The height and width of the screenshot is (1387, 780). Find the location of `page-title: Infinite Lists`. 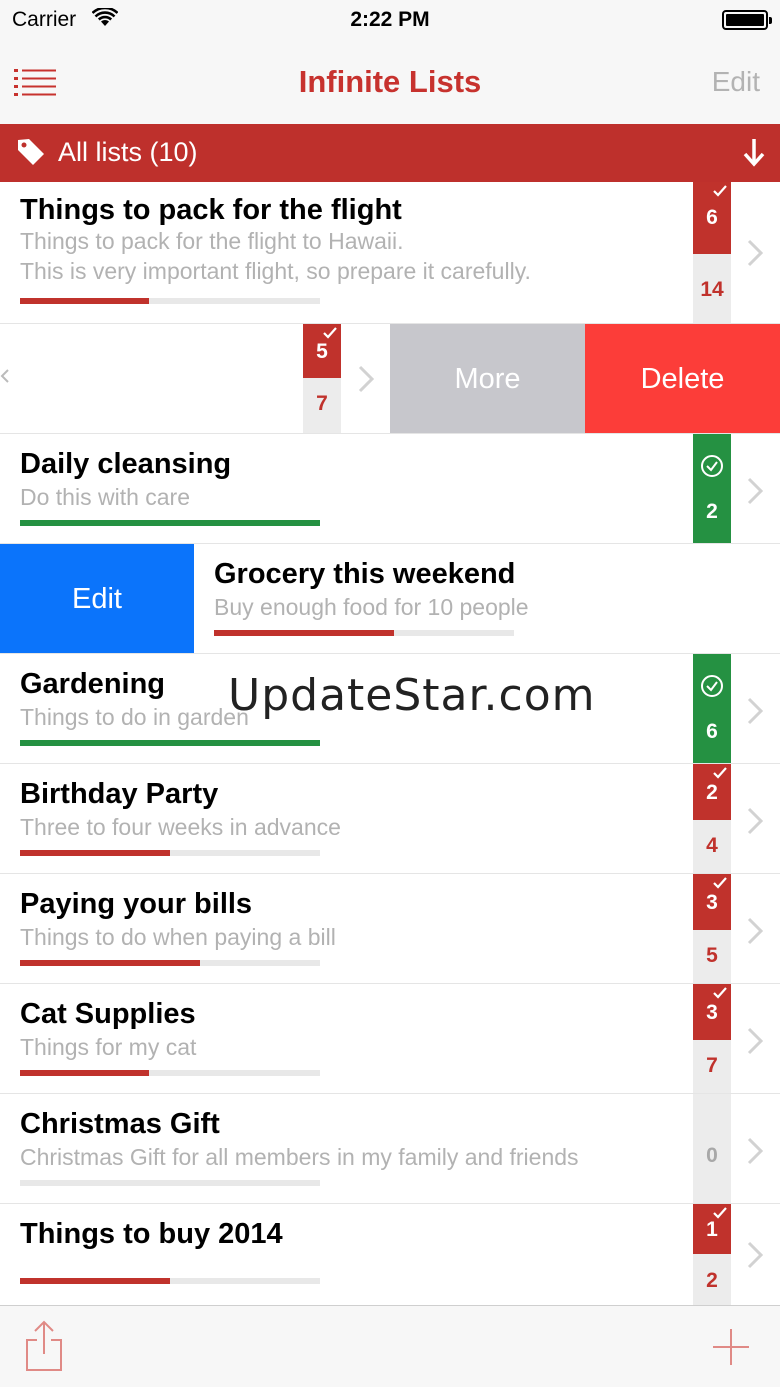

page-title: Infinite Lists is located at coordinates (390, 81).